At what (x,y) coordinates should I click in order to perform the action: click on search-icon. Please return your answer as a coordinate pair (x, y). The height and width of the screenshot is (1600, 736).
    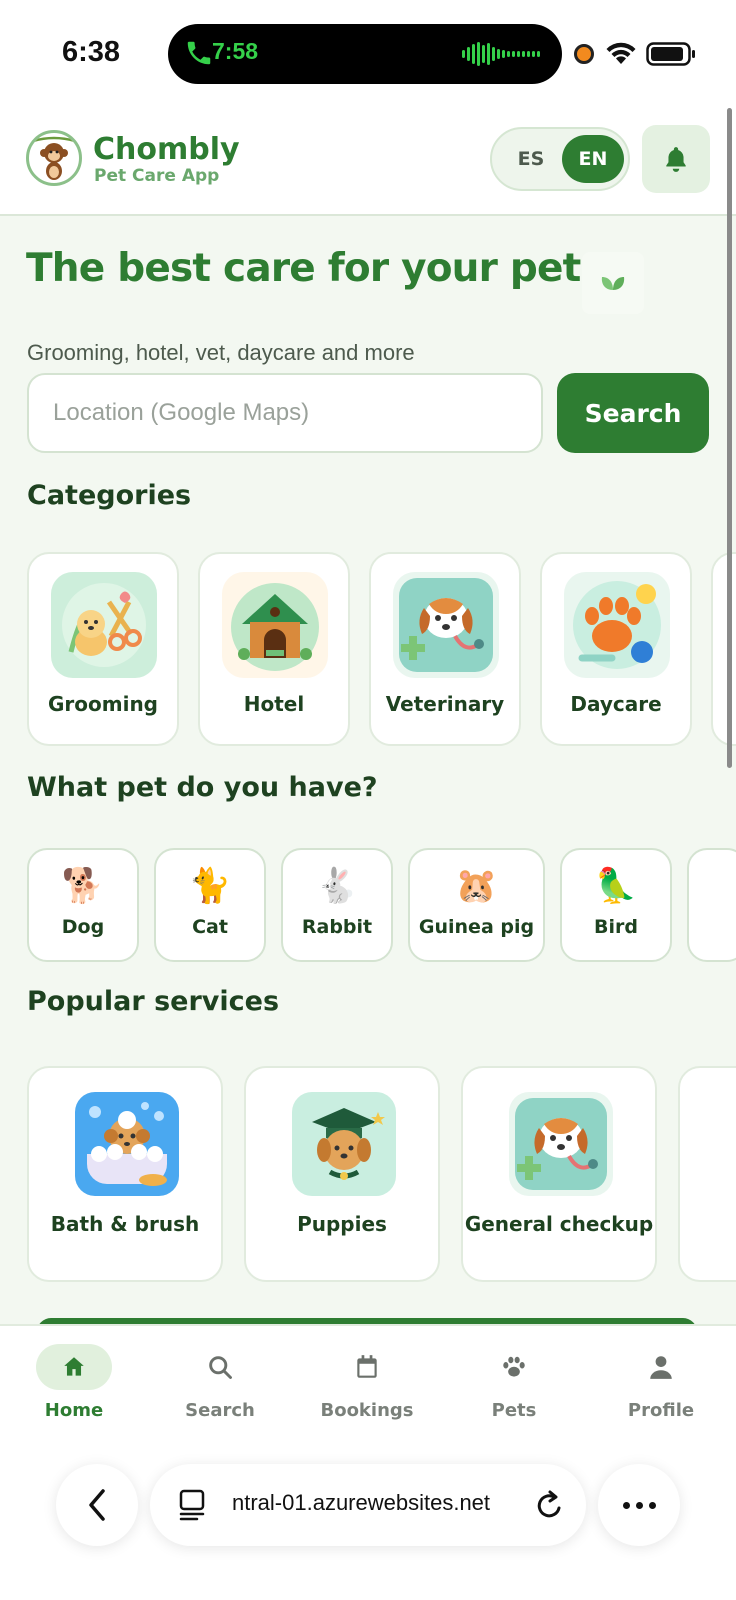
    Looking at the image, I should click on (220, 1367).